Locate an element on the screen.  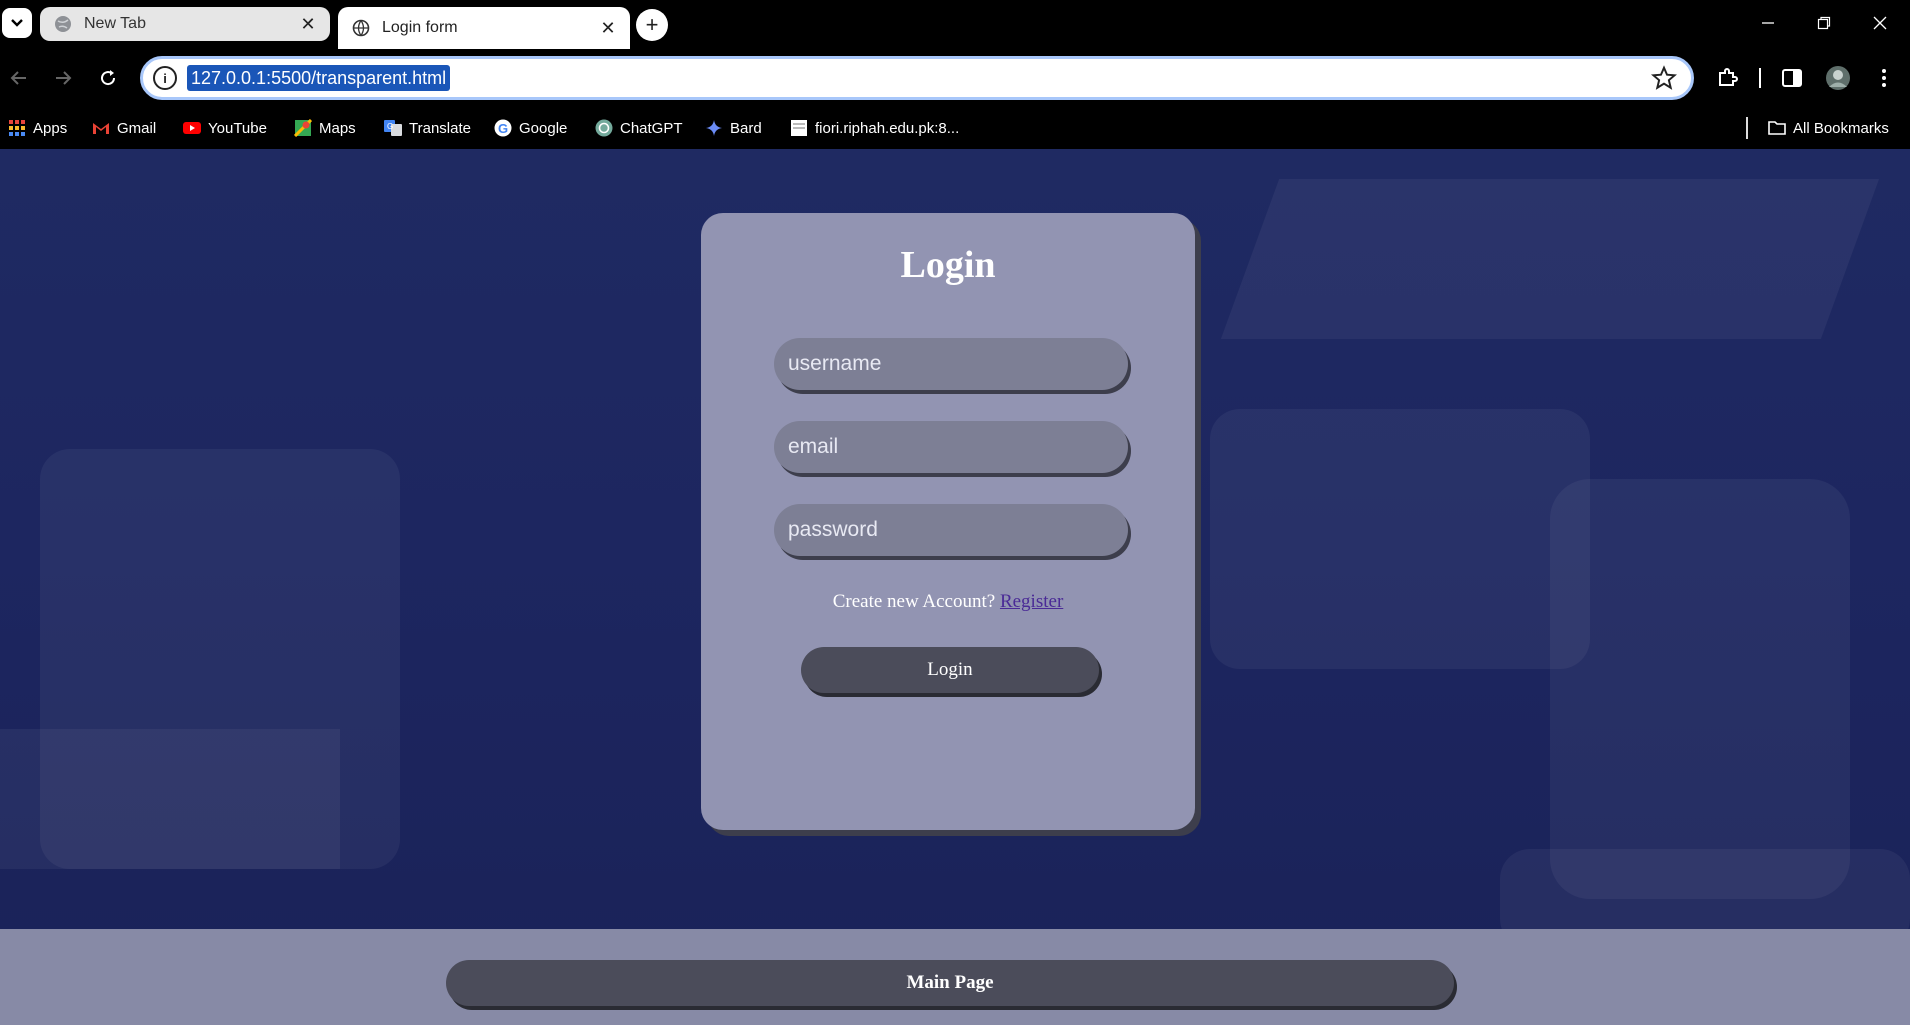
new-tab-button: + is located at coordinates (652, 25).